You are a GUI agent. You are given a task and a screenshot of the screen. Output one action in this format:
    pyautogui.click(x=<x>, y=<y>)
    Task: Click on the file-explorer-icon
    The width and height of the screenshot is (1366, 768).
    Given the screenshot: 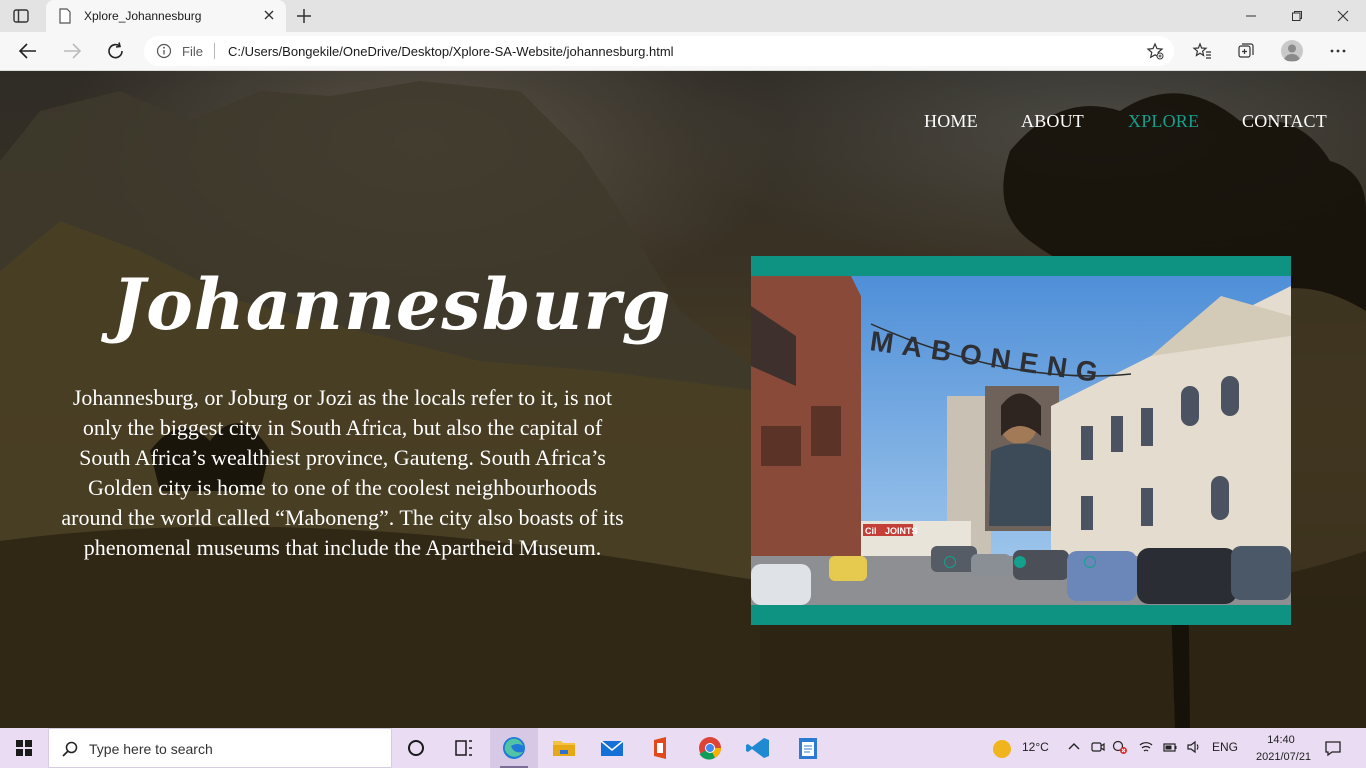 What is the action you would take?
    pyautogui.click(x=564, y=748)
    